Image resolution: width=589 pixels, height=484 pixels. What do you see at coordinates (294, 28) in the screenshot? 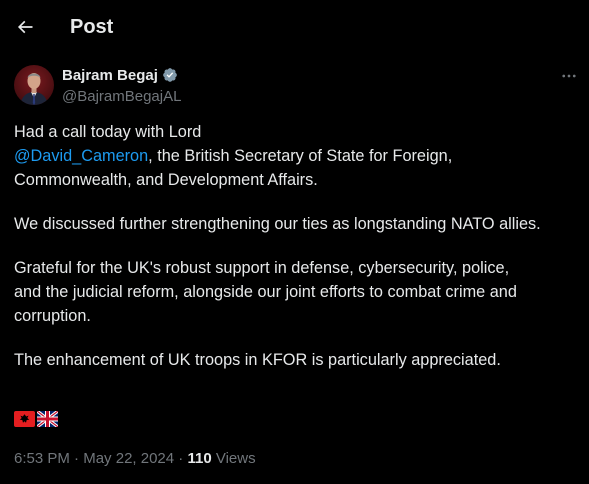
I see `top-bar: Post` at bounding box center [294, 28].